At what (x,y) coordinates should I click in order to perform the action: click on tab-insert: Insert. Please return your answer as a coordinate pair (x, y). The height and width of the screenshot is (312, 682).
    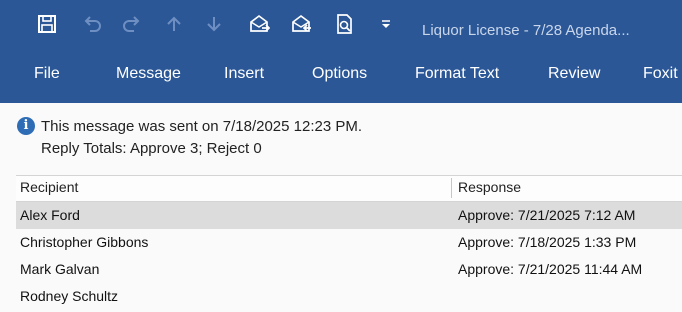
    Looking at the image, I should click on (244, 74).